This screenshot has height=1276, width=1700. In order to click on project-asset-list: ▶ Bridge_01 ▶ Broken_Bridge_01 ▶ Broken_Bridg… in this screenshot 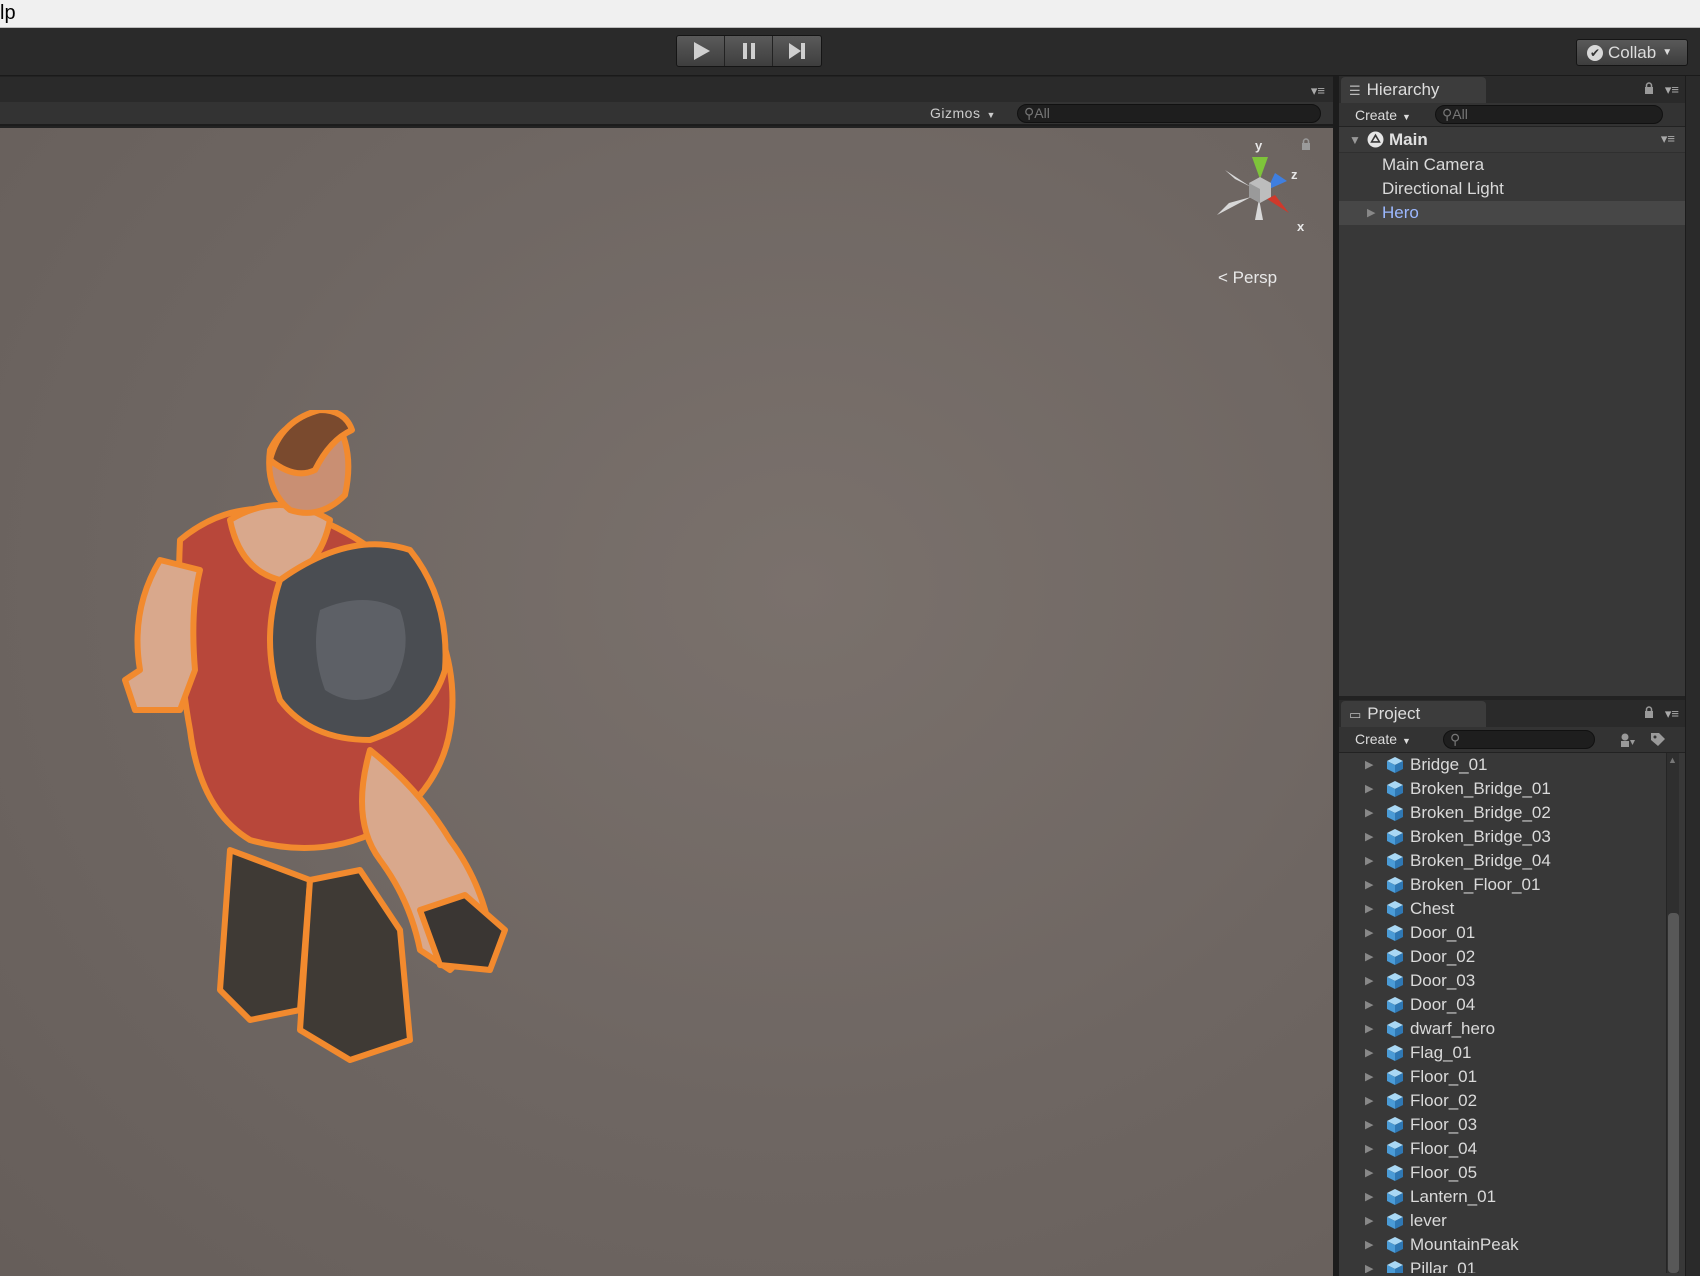, I will do `click(1512, 1013)`.